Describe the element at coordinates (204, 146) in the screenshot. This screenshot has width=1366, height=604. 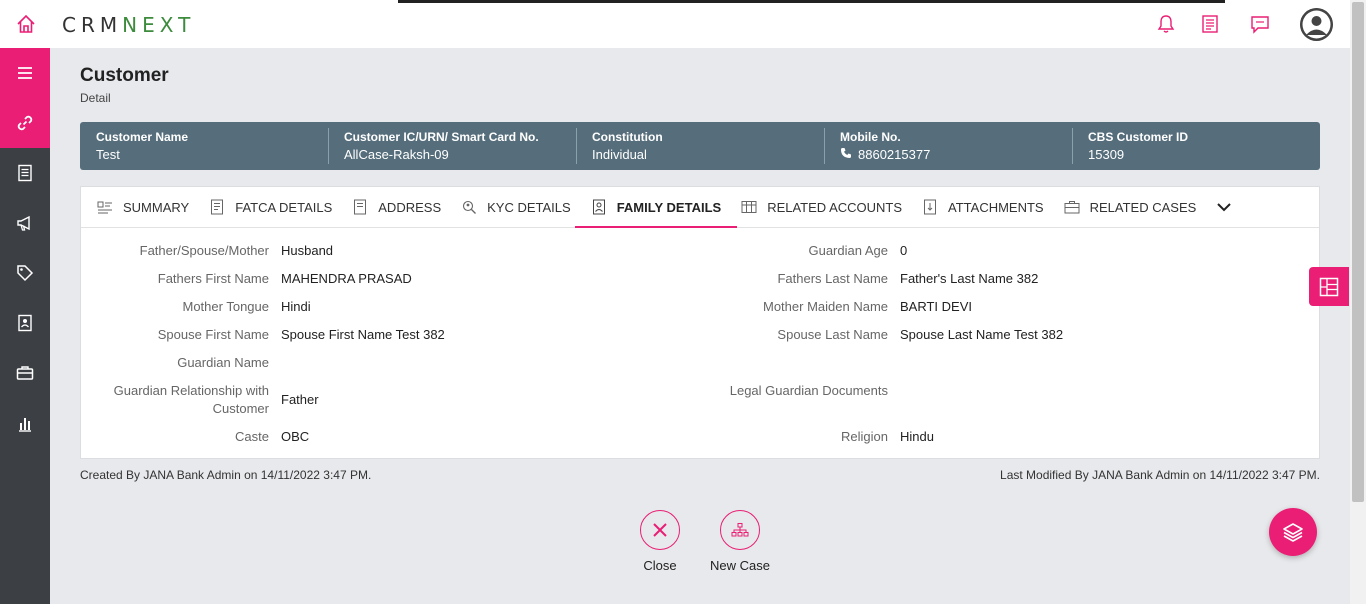
I see `customer-name-cell: Customer Name Test` at that location.